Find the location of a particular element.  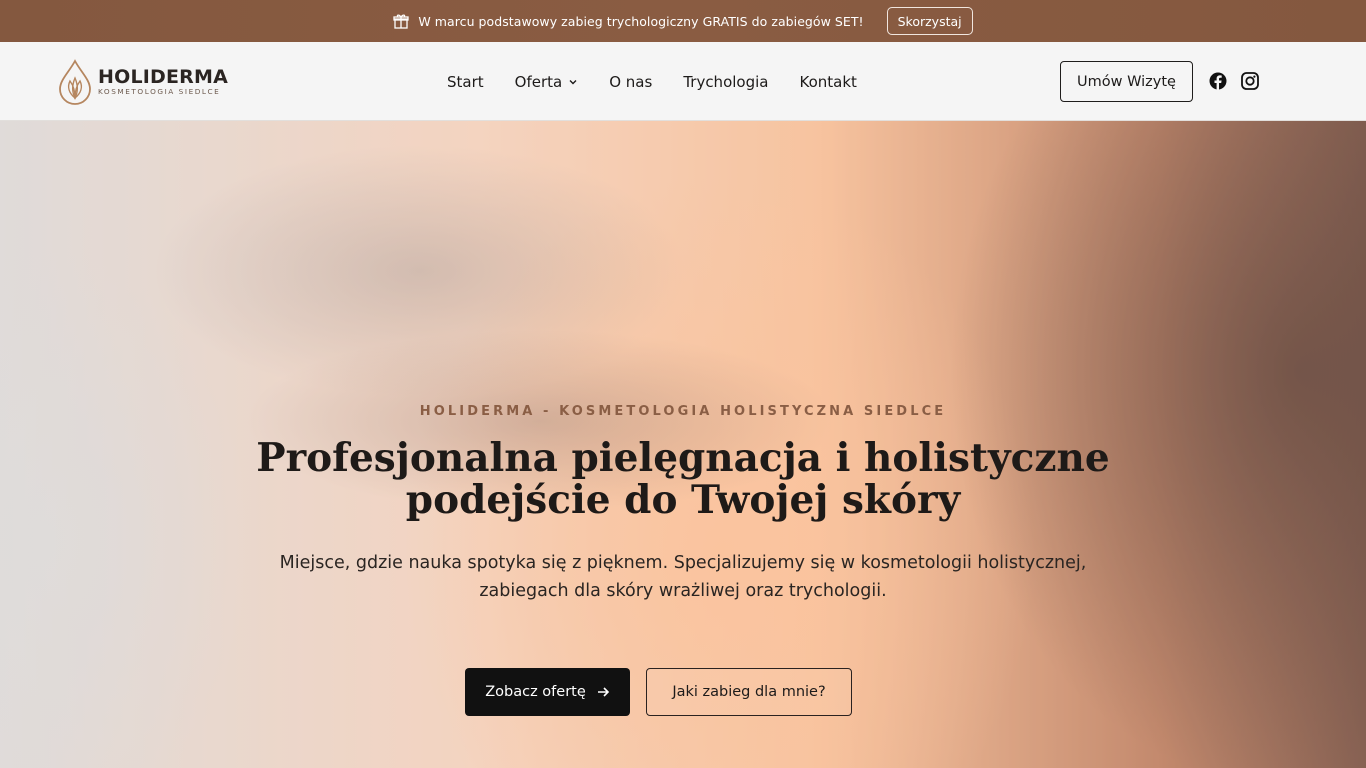

logo: HOLIDERMA KOSMETOLOGIA SIEDLCE is located at coordinates (142, 82).